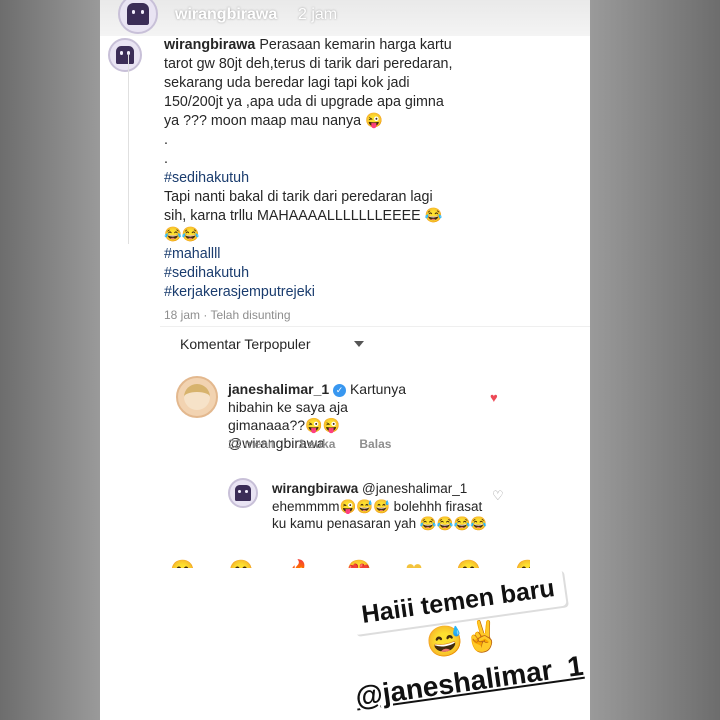 This screenshot has width=720, height=720. What do you see at coordinates (206, 273) in the screenshot?
I see `hashtag-sedihakutuh-2: #sedihakutuh` at bounding box center [206, 273].